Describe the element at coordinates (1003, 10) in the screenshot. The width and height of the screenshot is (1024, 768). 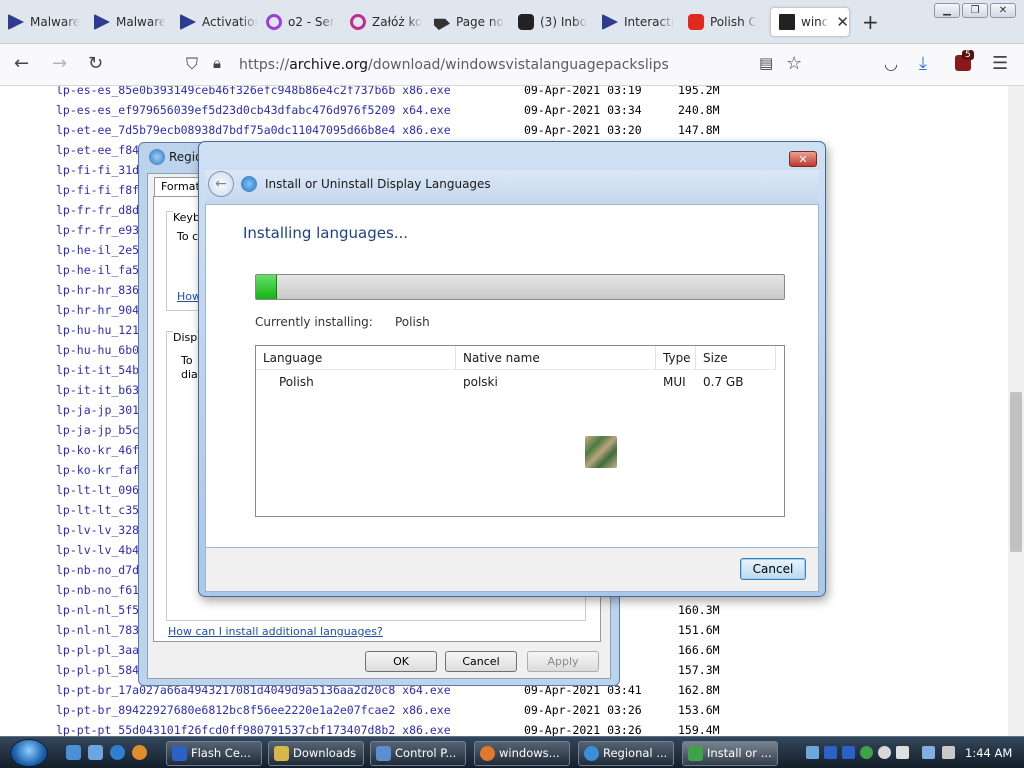
I see `window-close-button: ✕` at that location.